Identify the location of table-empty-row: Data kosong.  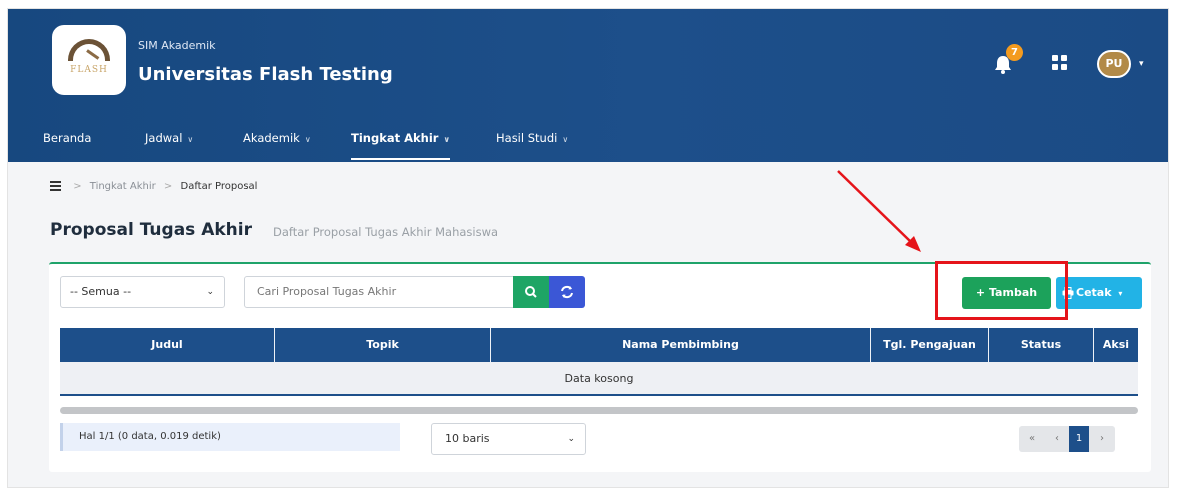
(599, 379).